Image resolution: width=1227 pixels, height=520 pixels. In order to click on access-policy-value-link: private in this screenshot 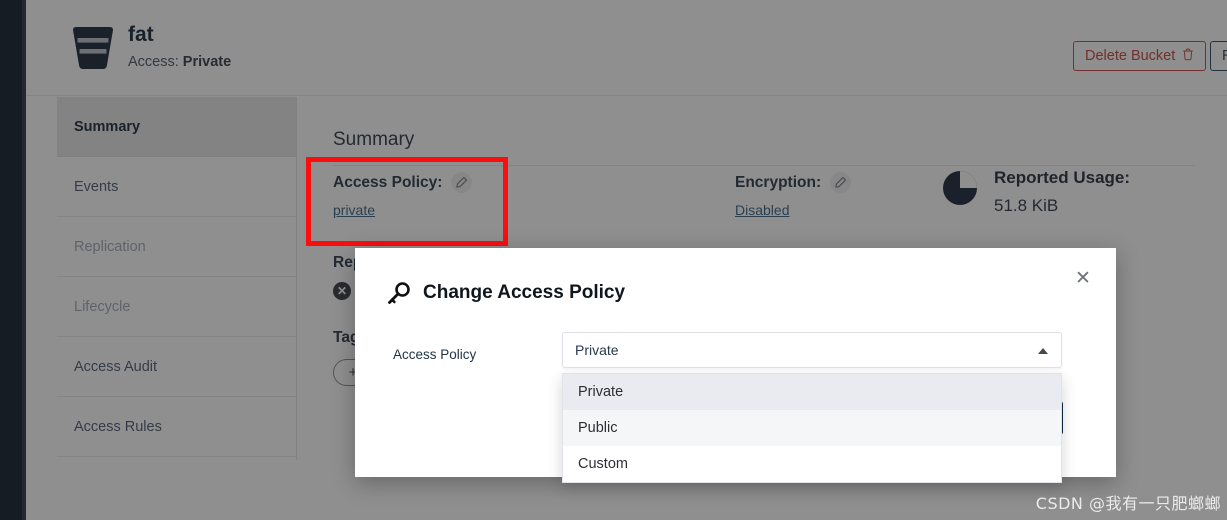, I will do `click(354, 210)`.